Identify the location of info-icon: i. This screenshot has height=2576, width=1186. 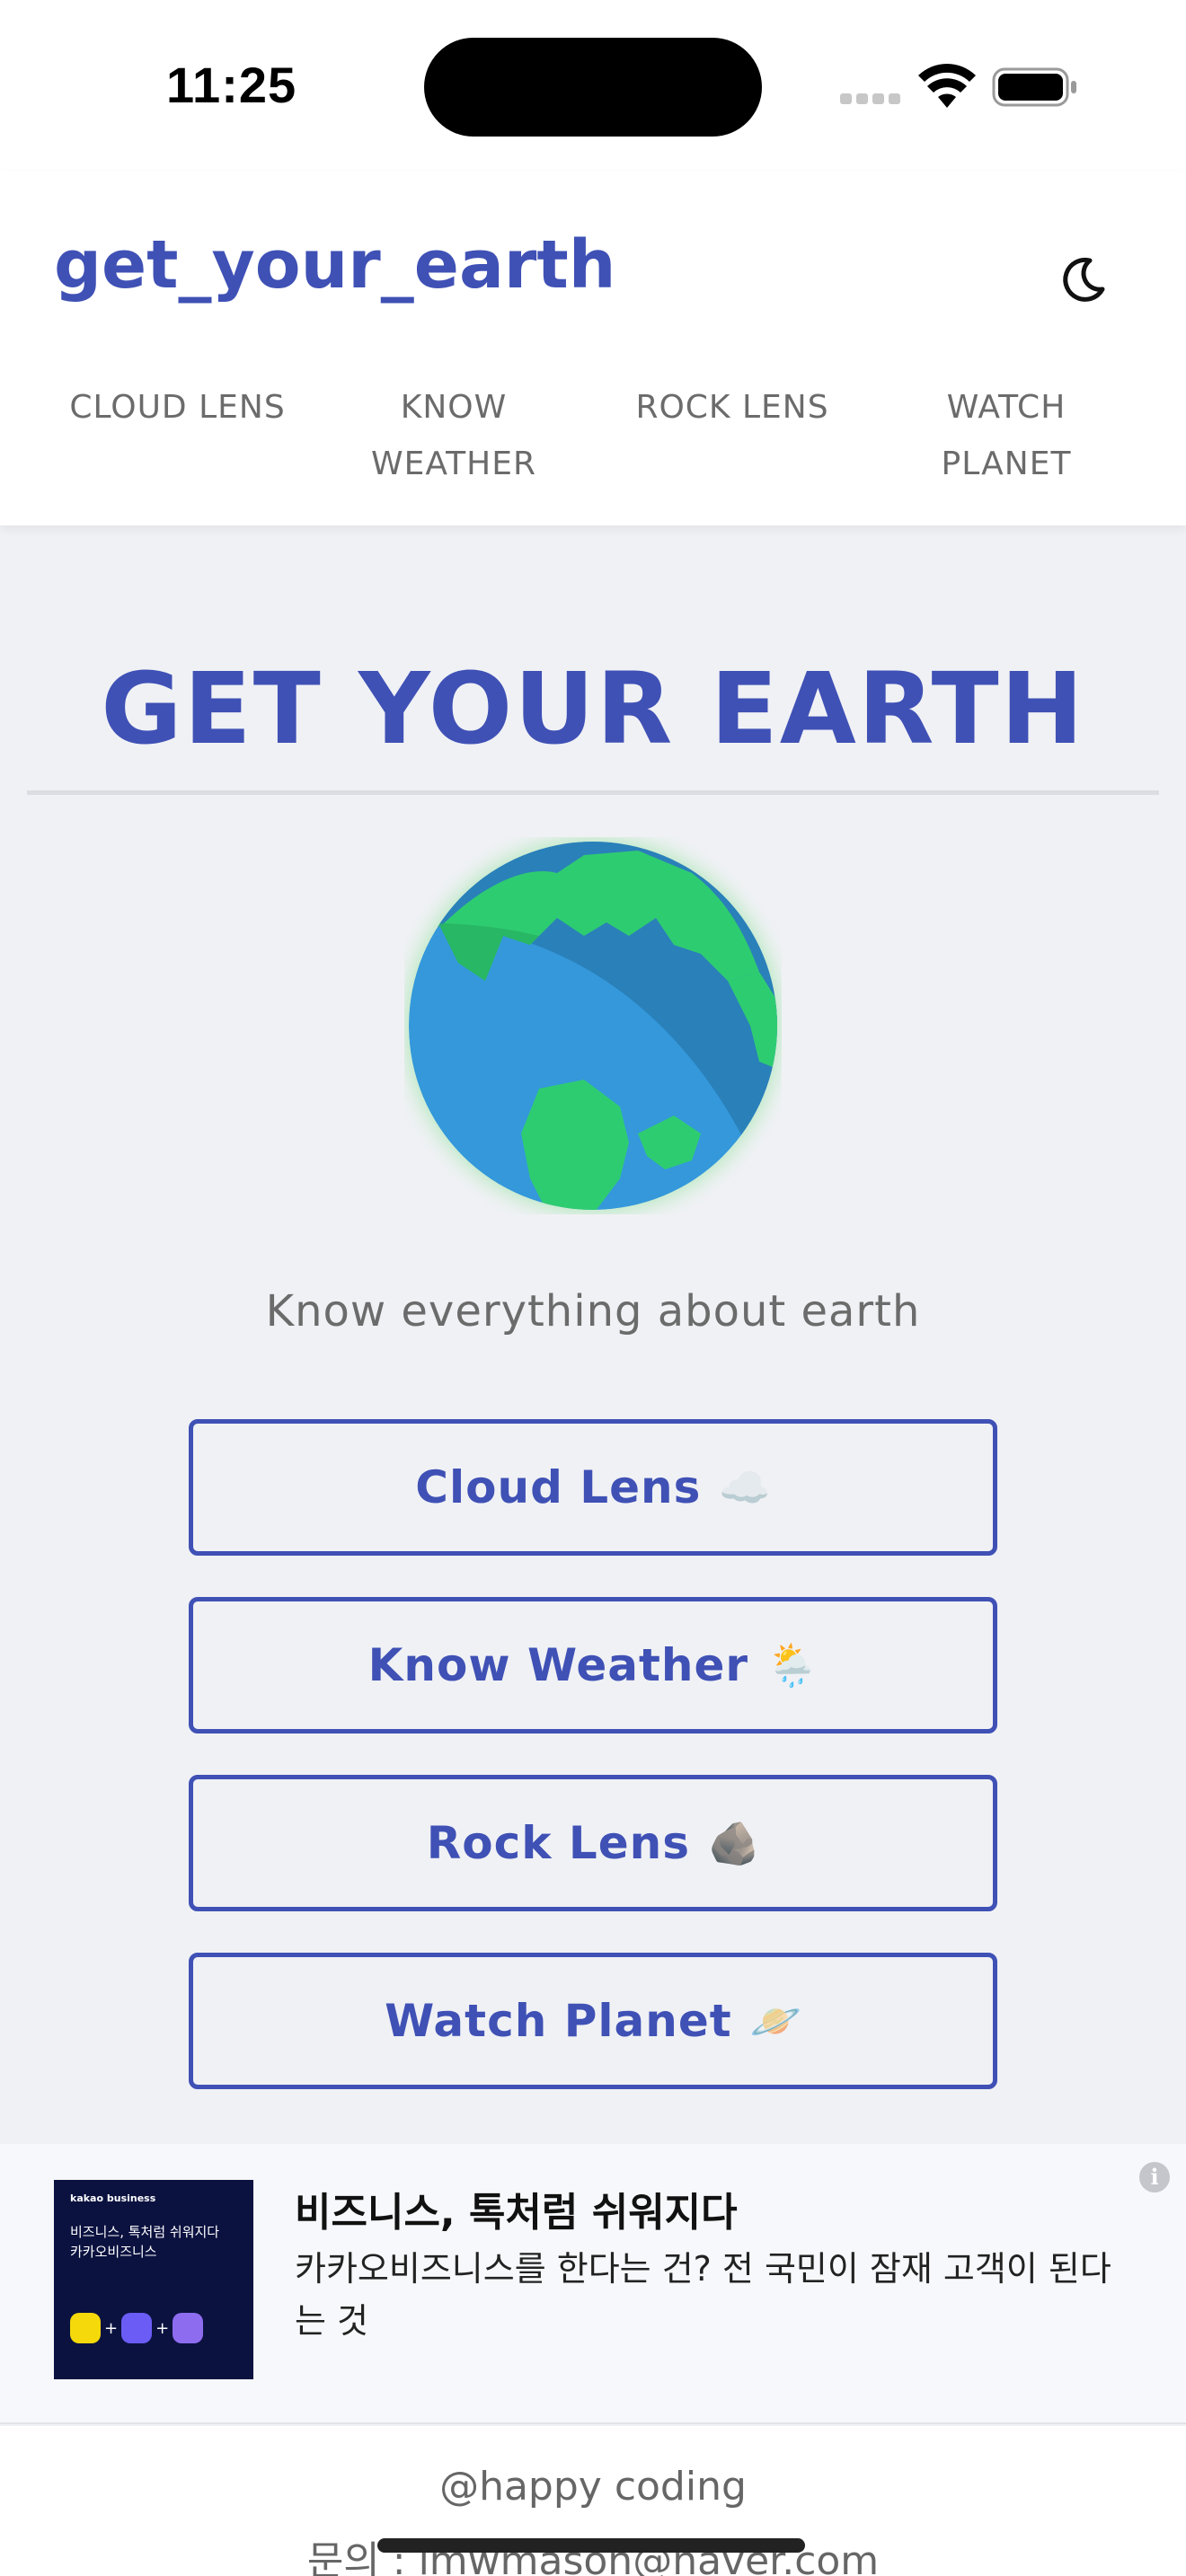
(1154, 2177).